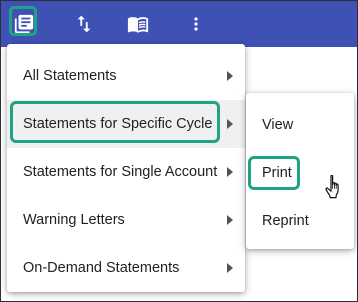 This screenshot has width=358, height=302. What do you see at coordinates (120, 172) in the screenshot?
I see `menu-item-label: Statements for Single Account` at bounding box center [120, 172].